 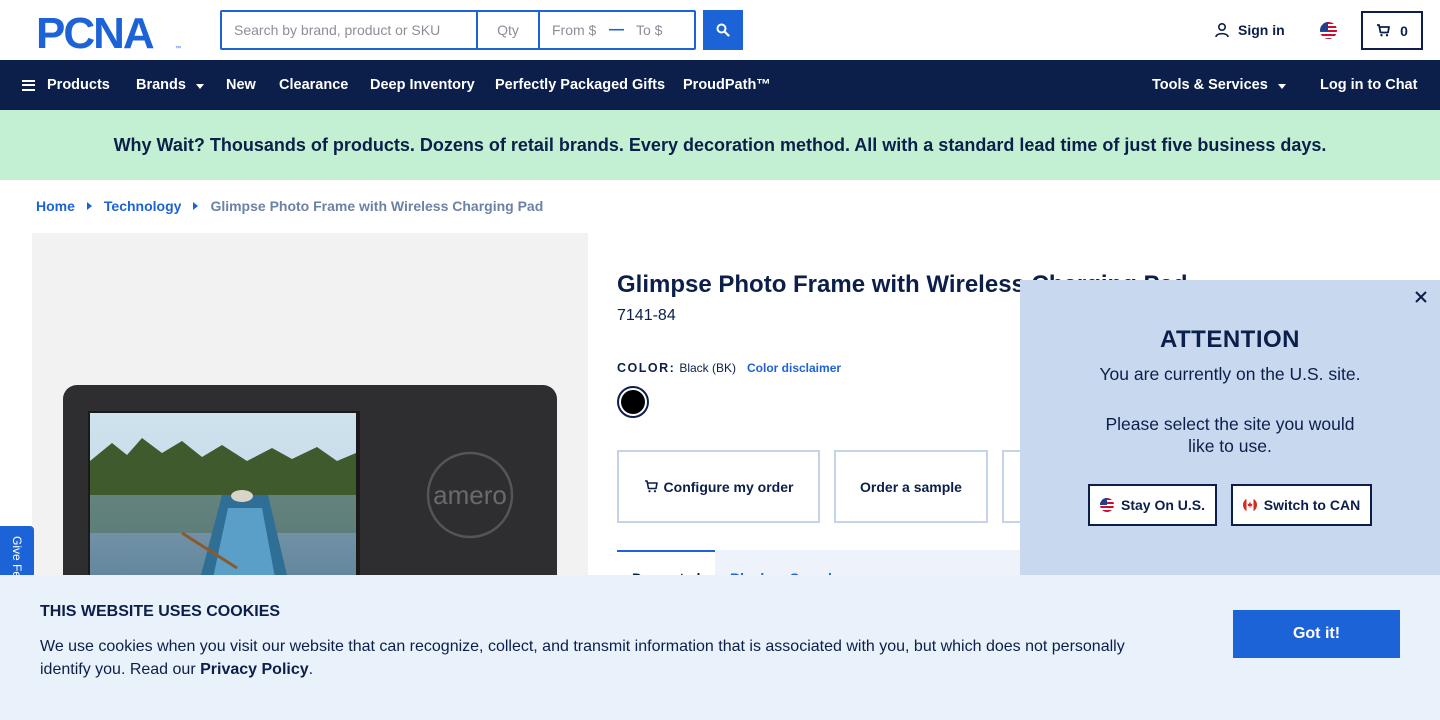 I want to click on svg-text: ™, so click(x=178, y=48).